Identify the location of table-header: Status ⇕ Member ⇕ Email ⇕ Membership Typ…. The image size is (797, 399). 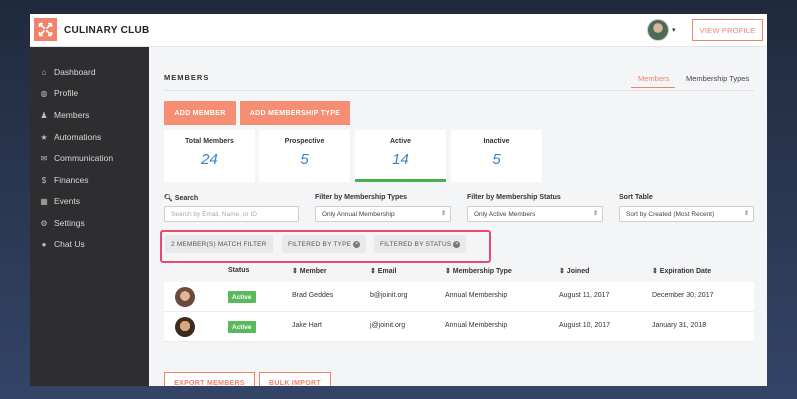
(459, 272).